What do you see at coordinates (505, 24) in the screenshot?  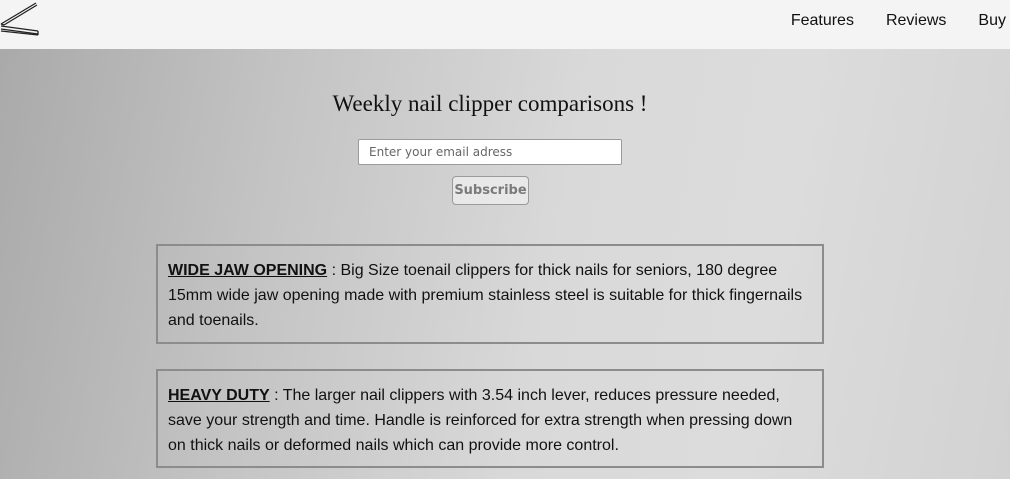 I see `site-header: Features Reviews Buy` at bounding box center [505, 24].